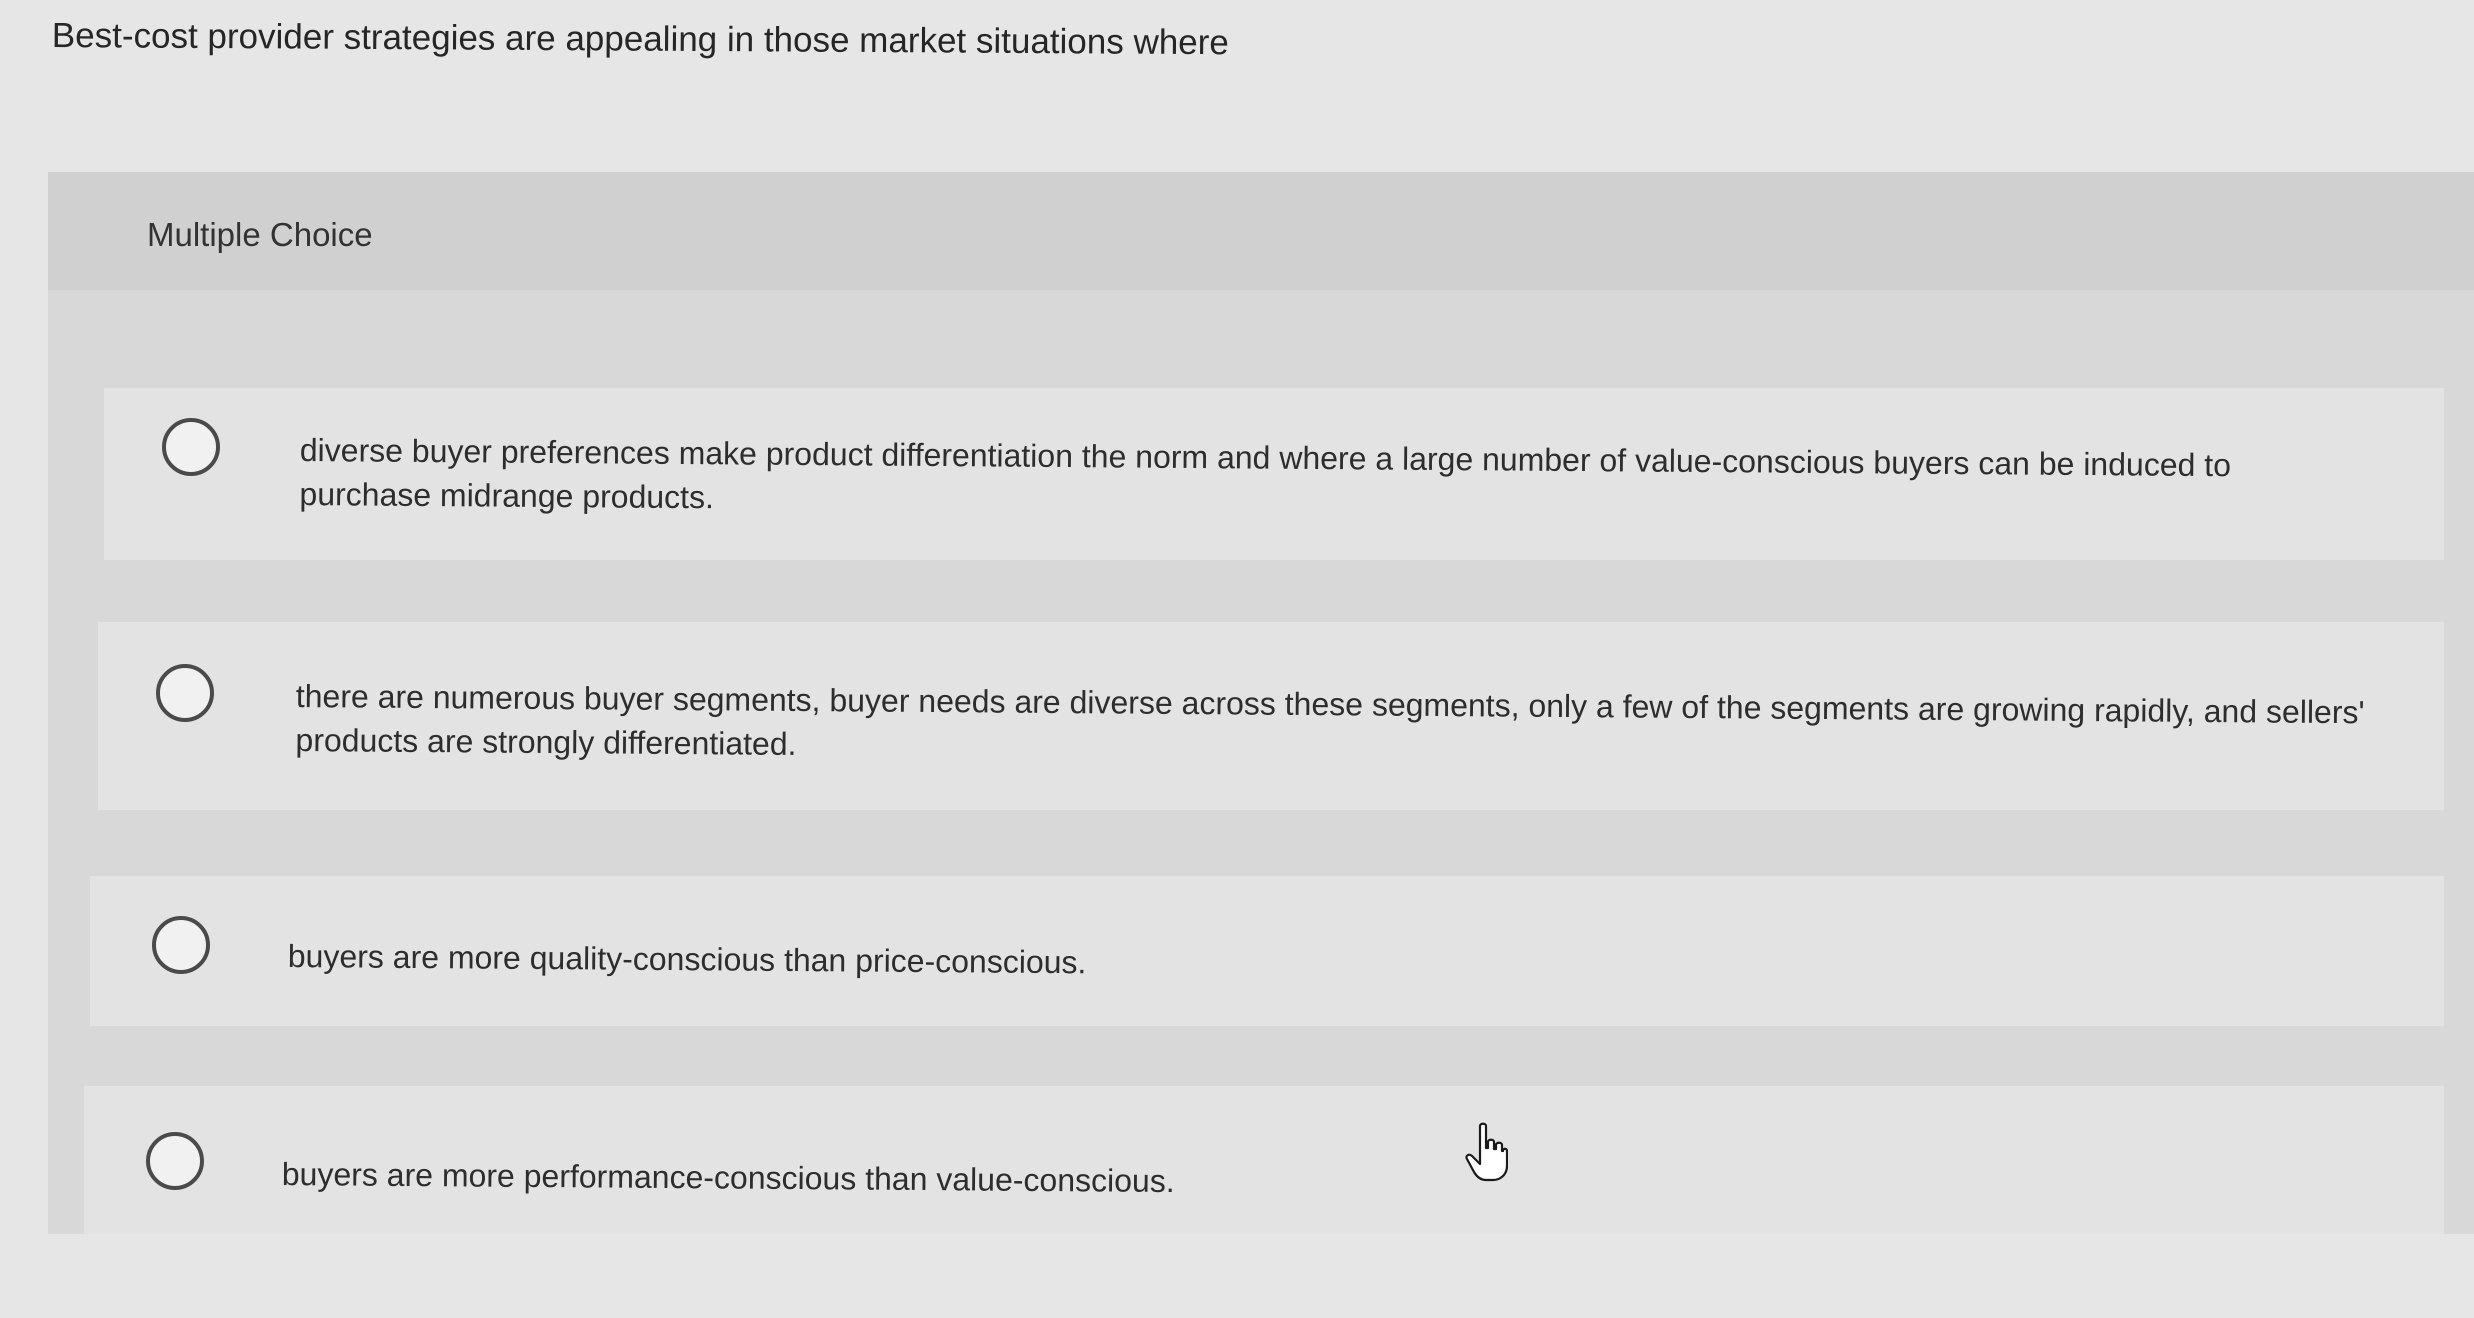 The image size is (2474, 1318). I want to click on question-type-label: Multiple Choice, so click(260, 234).